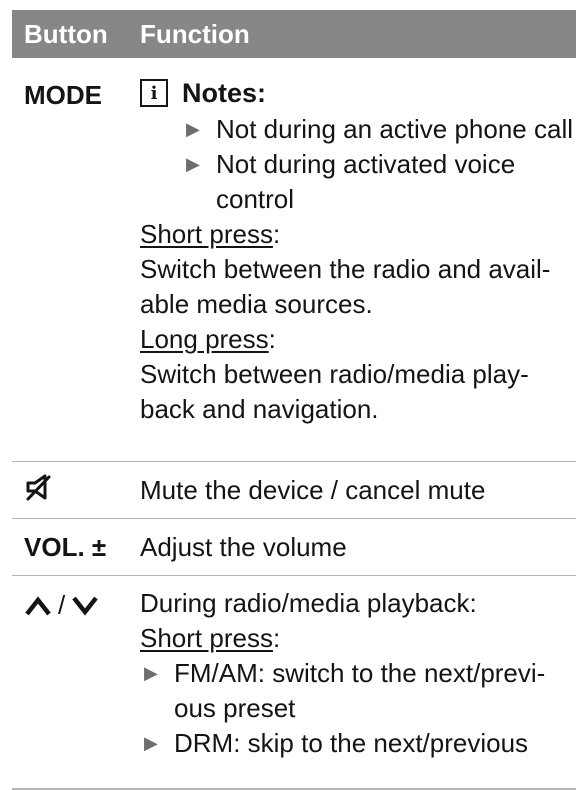 Image resolution: width=588 pixels, height=790 pixels. Describe the element at coordinates (63, 95) in the screenshot. I see `mode-button-label: MODE` at that location.